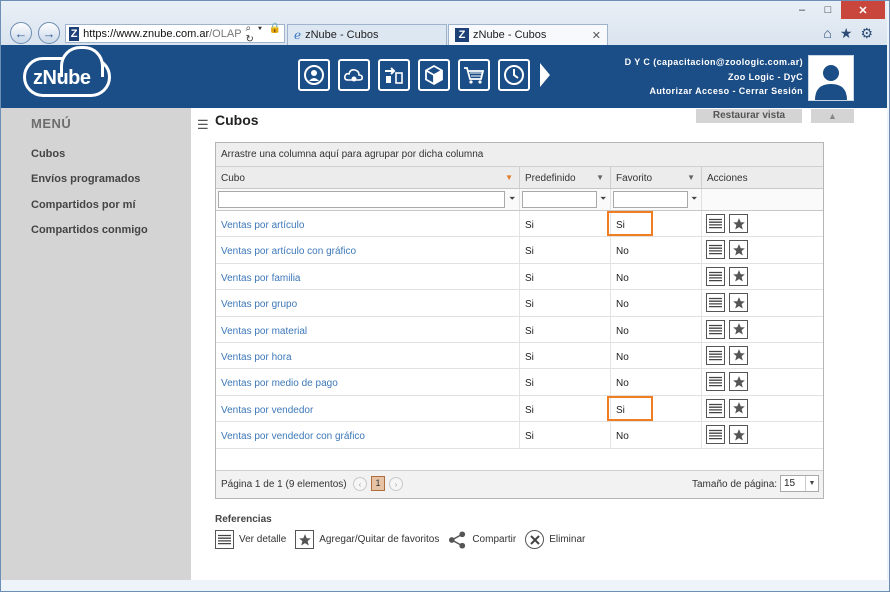  What do you see at coordinates (21, 33) in the screenshot?
I see `back-button: ←` at bounding box center [21, 33].